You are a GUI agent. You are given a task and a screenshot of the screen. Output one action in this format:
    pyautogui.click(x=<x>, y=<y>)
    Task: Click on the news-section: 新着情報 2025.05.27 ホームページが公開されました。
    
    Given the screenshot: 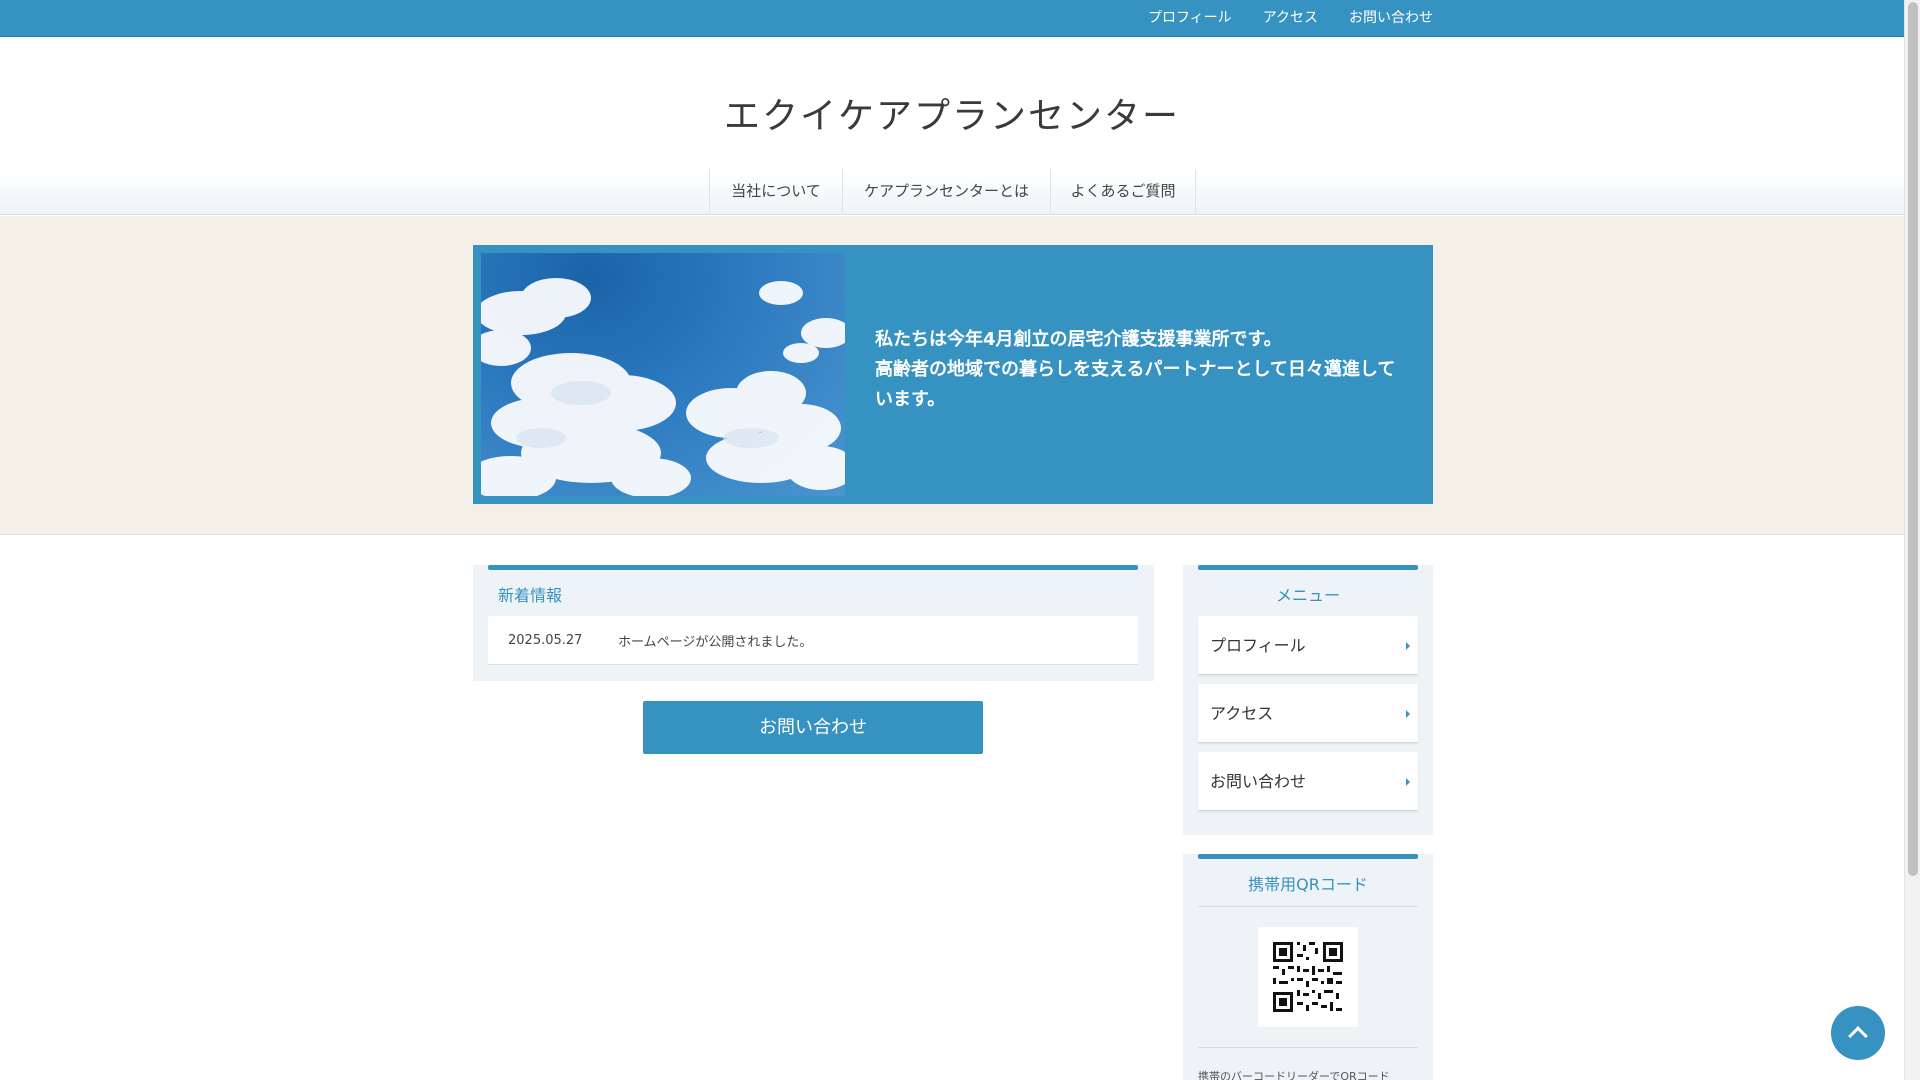 What is the action you would take?
    pyautogui.click(x=813, y=623)
    